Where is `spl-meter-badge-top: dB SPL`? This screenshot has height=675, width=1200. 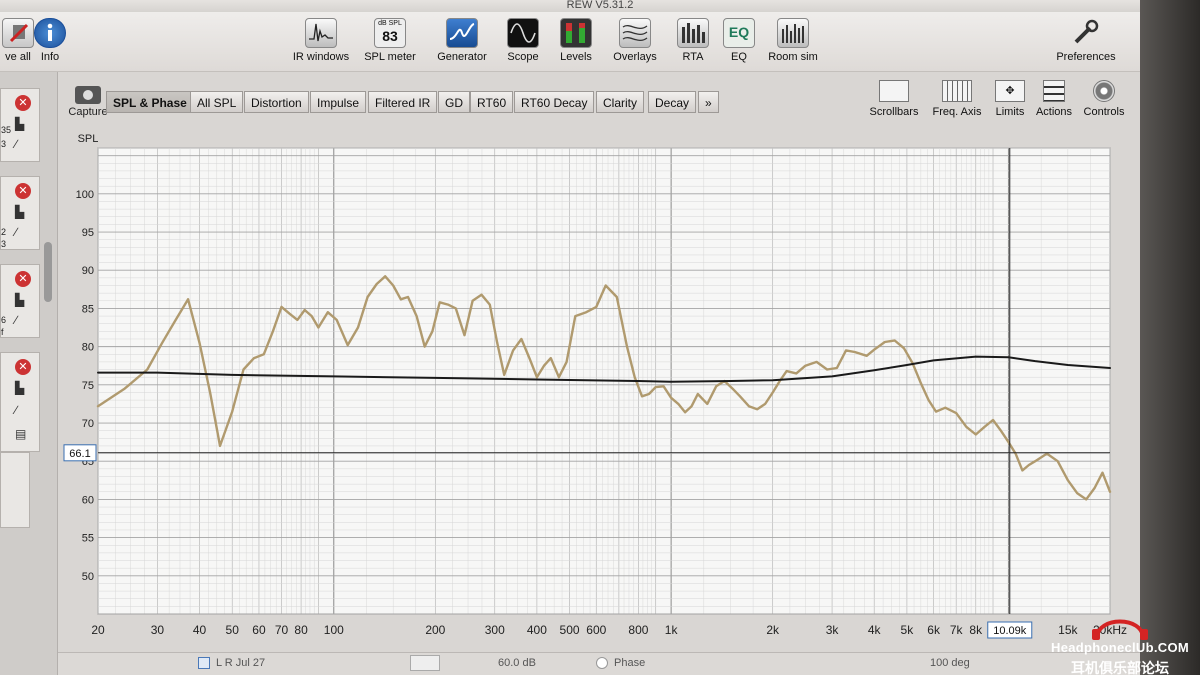 spl-meter-badge-top: dB SPL is located at coordinates (390, 23).